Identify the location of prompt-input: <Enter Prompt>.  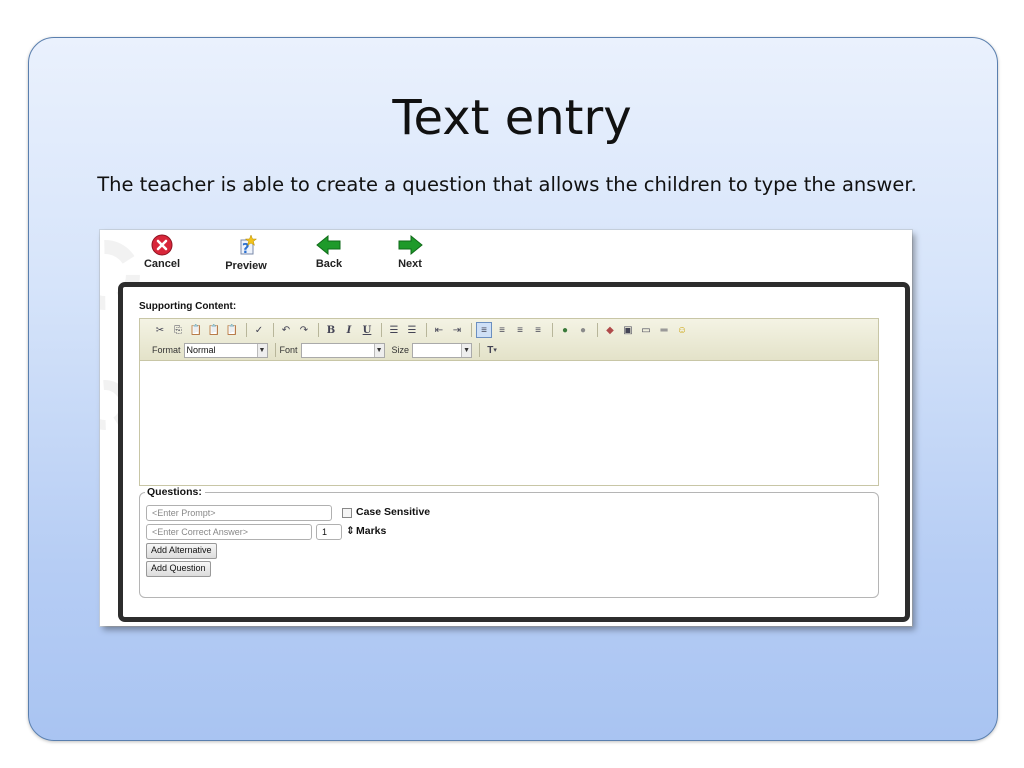
(239, 513).